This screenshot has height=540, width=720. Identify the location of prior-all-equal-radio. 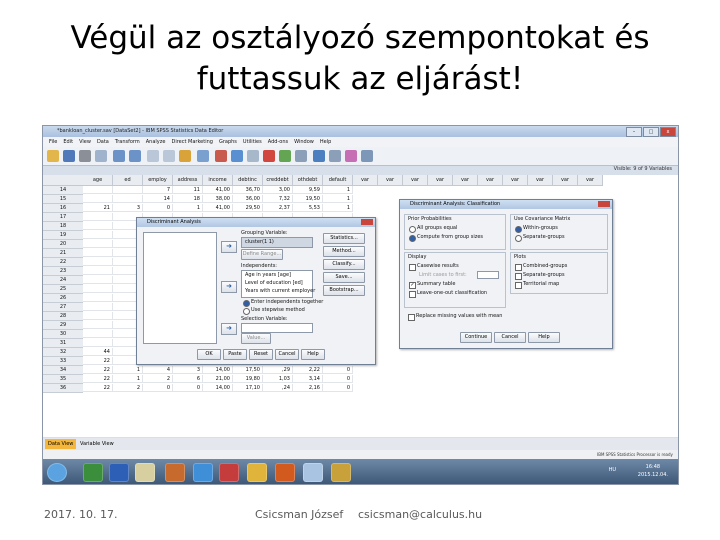
(412, 229).